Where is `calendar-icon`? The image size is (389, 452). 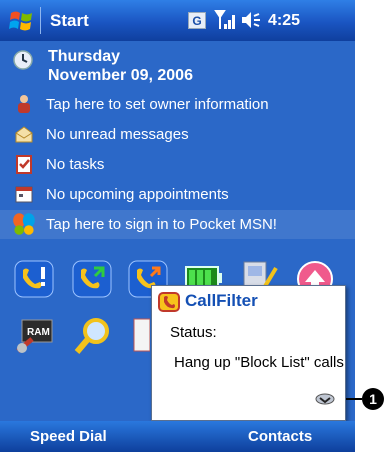
calendar-icon is located at coordinates (24, 194).